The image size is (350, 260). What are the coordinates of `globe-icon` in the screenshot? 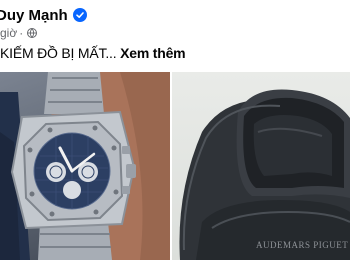 It's located at (32, 33).